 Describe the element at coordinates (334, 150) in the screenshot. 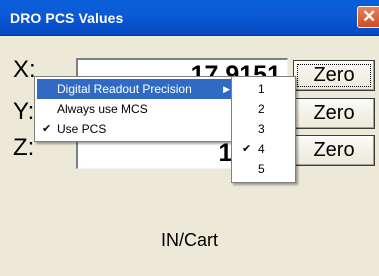

I see `zero-z-button: Zero` at that location.